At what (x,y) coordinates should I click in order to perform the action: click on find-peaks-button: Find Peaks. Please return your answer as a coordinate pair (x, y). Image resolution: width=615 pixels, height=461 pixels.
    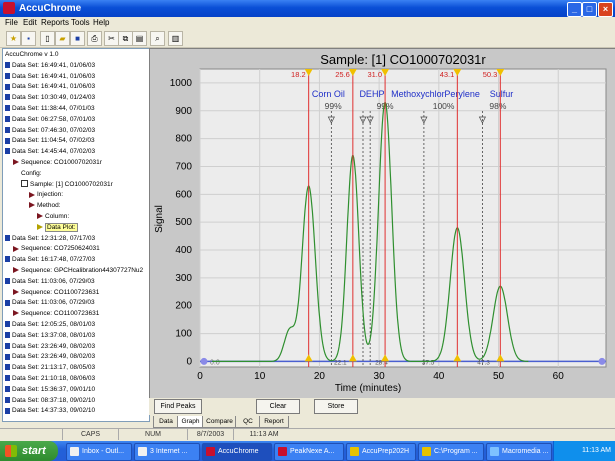
    Looking at the image, I should click on (178, 406).